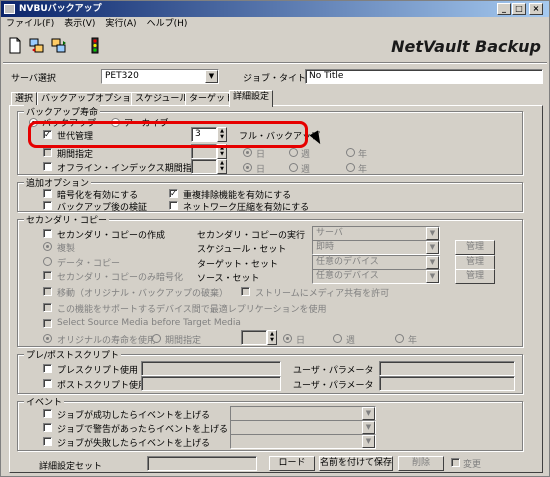 The height and width of the screenshot is (477, 550). I want to click on offline-index-checkbox, so click(47, 166).